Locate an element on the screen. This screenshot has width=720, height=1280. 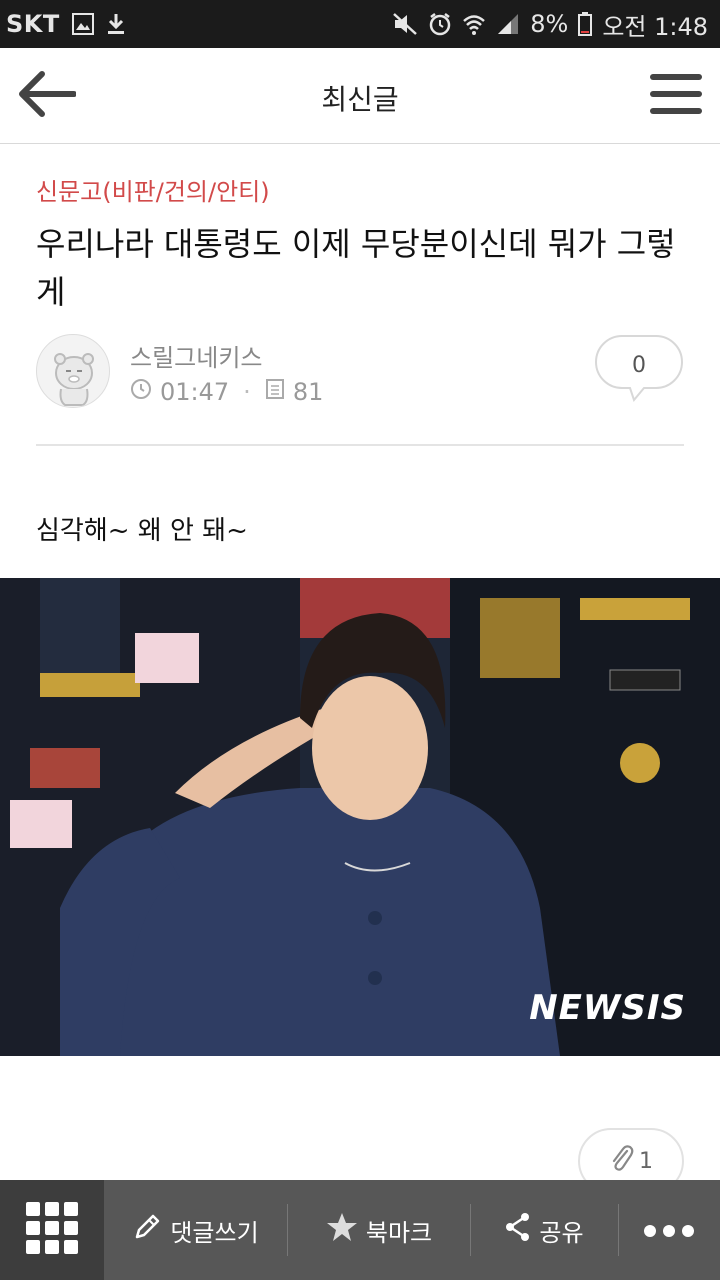
bookmark-label: 북마크 is located at coordinates (399, 1232).